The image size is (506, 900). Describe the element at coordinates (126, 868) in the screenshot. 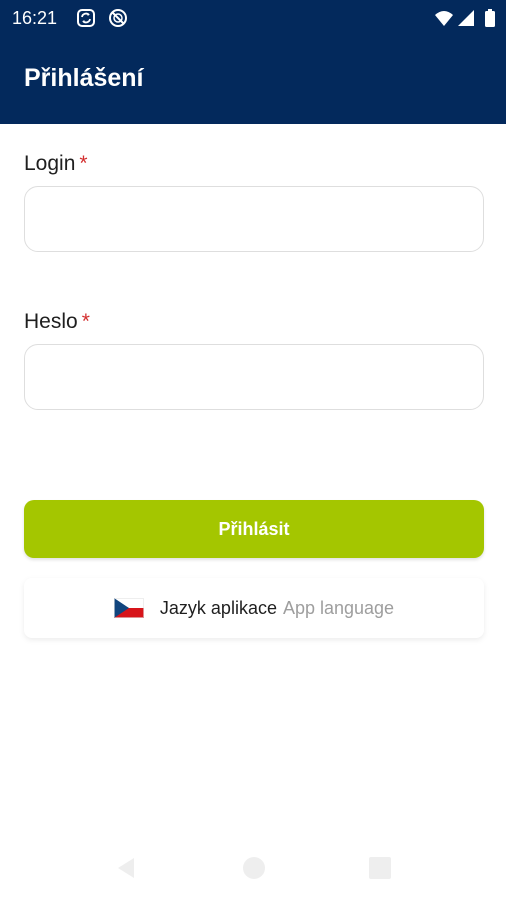

I see `back-icon` at that location.